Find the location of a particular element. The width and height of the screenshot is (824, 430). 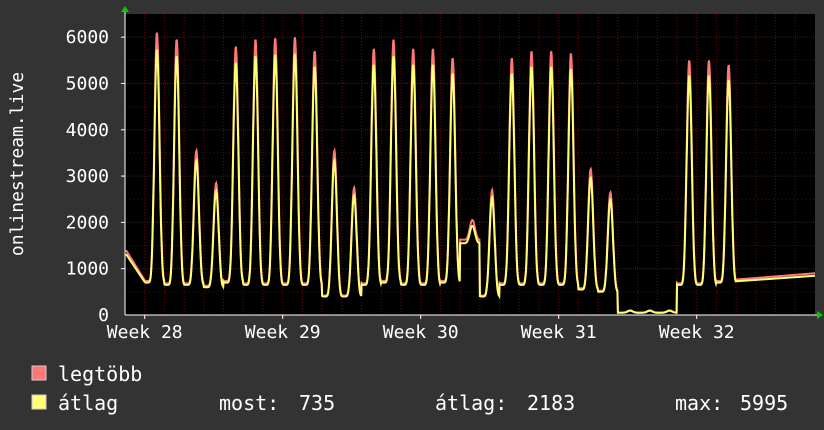

y-tick-labels: 0100020003000400050006000 is located at coordinates (87, 176).